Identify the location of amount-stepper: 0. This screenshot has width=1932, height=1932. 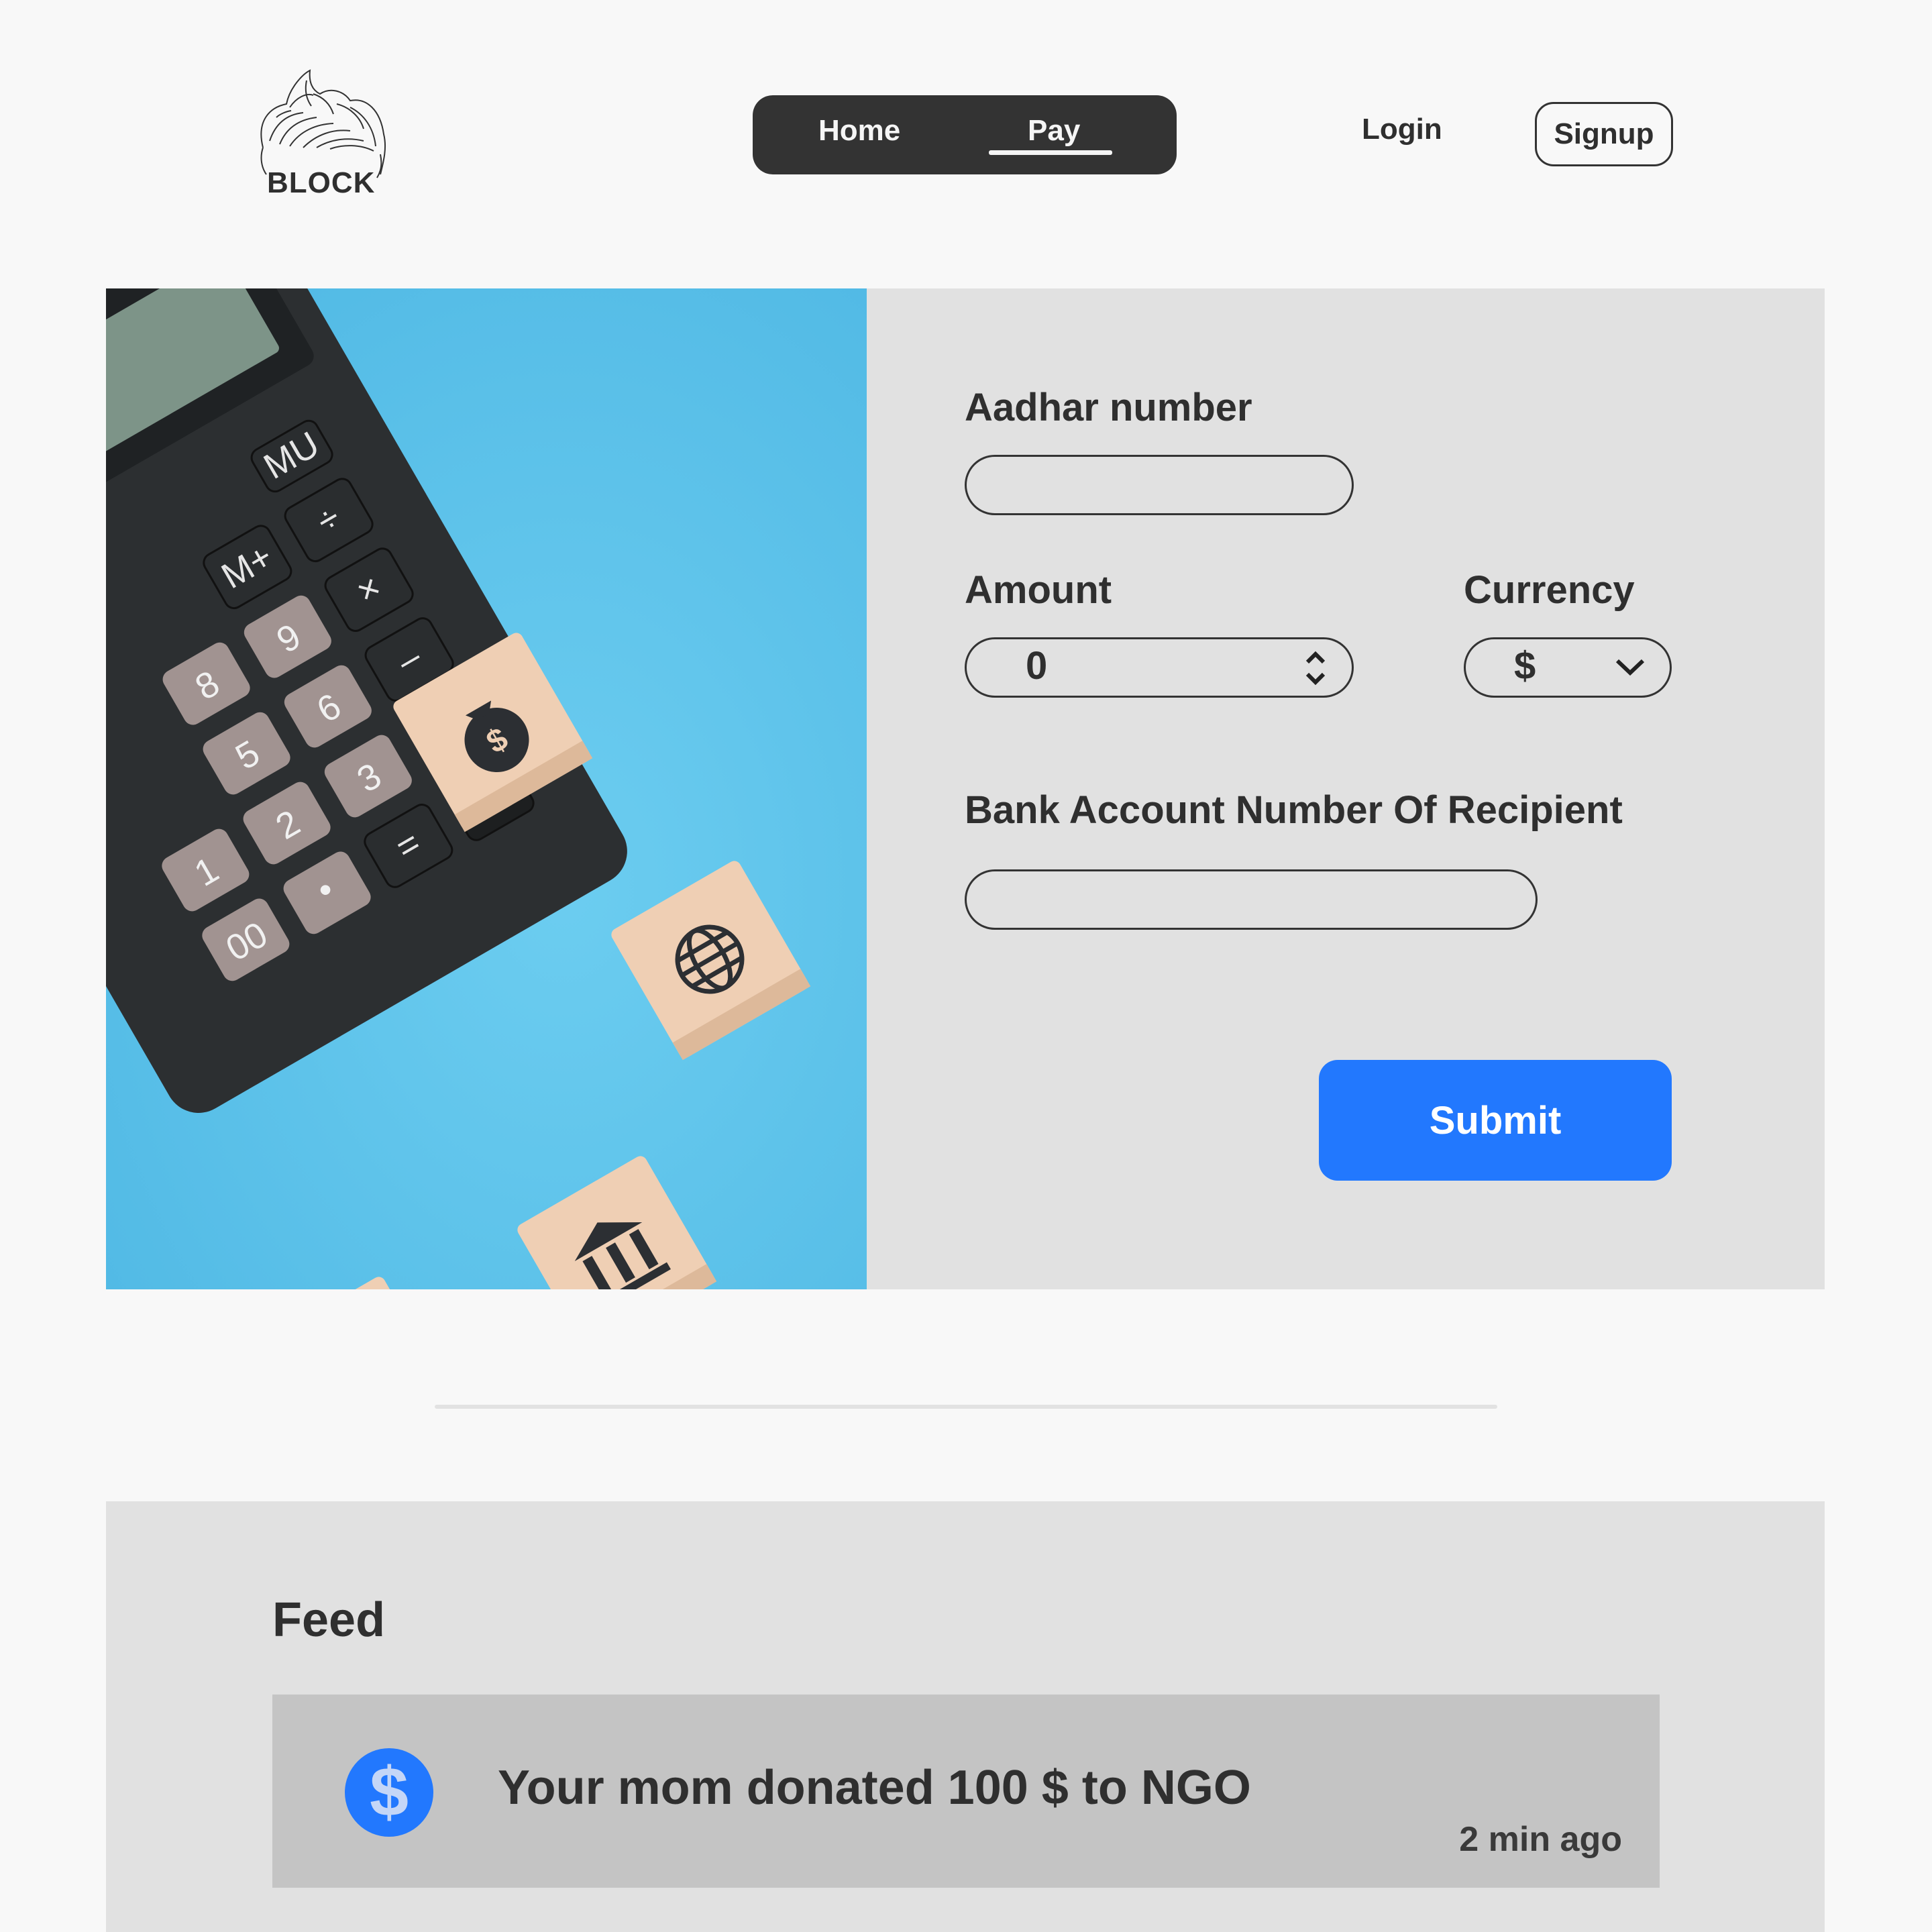
(1159, 667).